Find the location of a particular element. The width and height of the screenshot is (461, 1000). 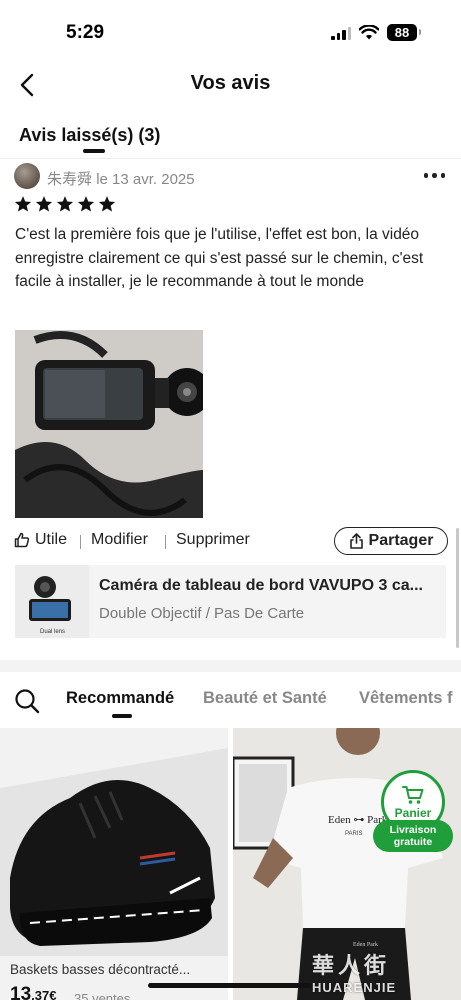

watermark-logo: 華人街 is located at coordinates (351, 965).